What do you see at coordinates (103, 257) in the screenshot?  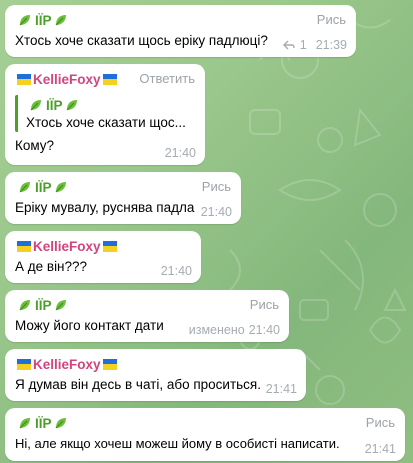 I see `message-bubble: KellieFoxy А де він??? 21:40` at bounding box center [103, 257].